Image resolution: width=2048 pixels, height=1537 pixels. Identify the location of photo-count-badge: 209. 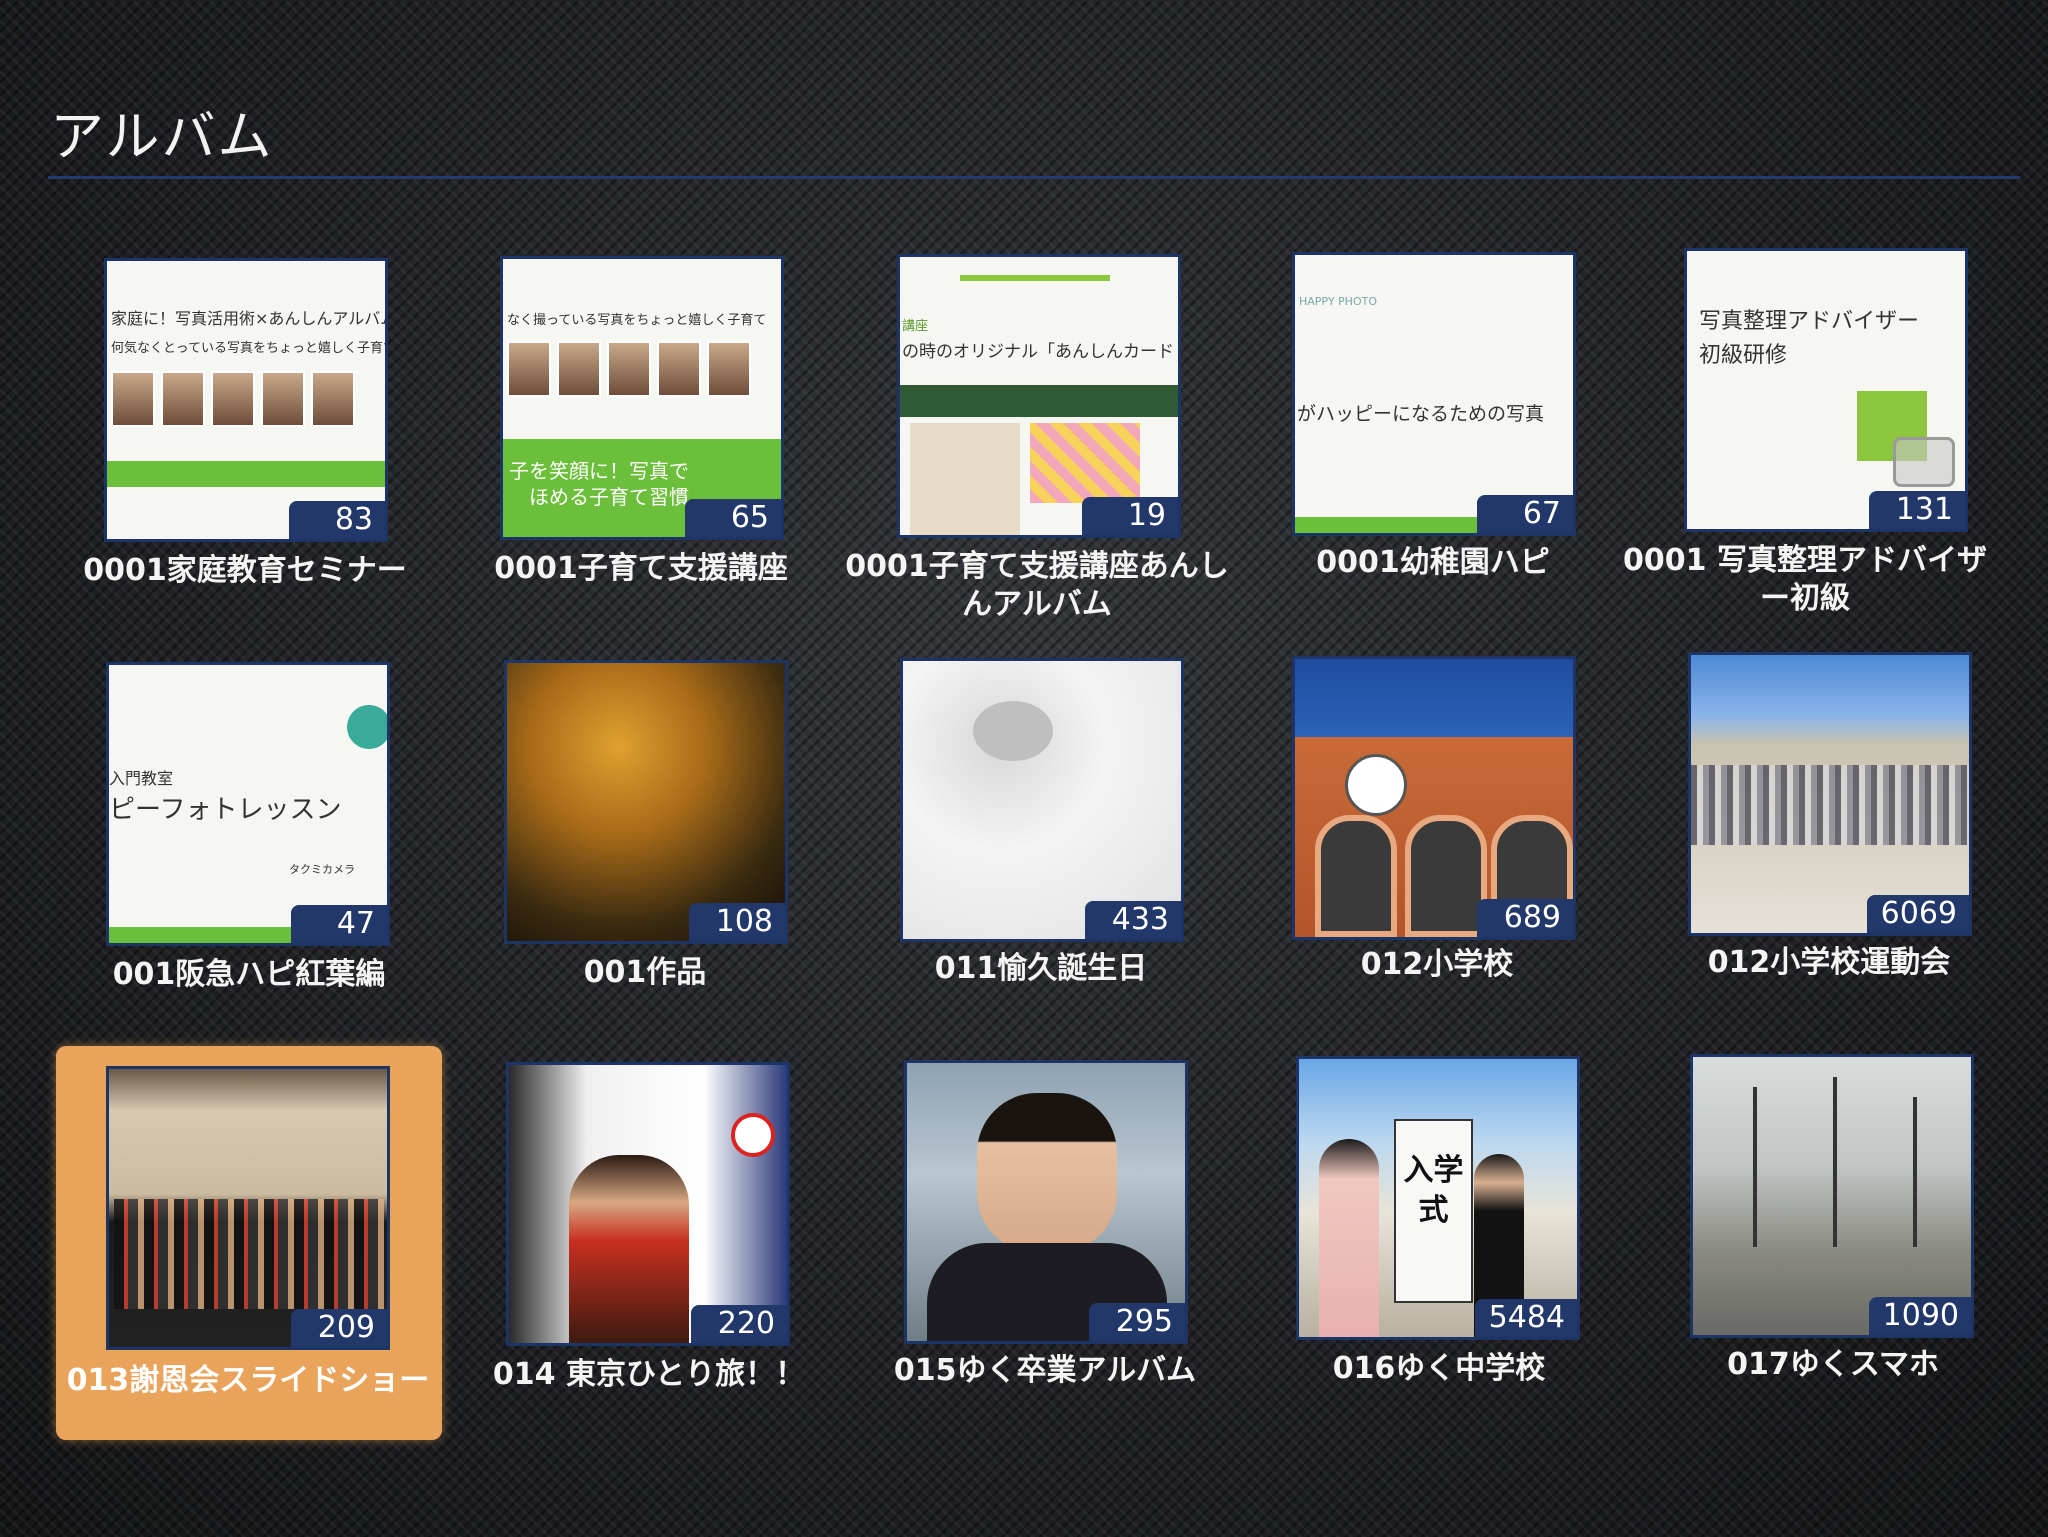
(339, 1328).